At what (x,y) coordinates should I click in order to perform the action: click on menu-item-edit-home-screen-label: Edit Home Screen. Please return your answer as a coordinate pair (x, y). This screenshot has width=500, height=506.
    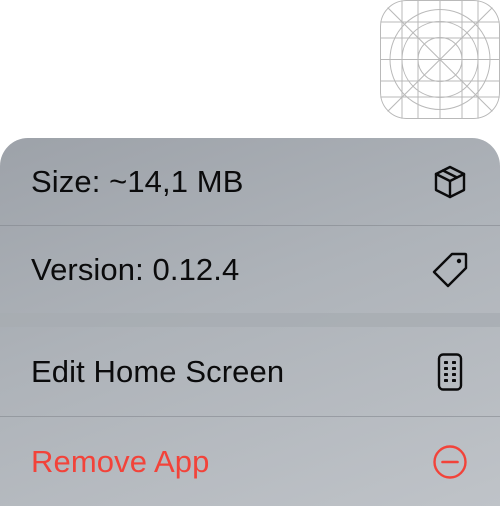
    Looking at the image, I should click on (158, 371).